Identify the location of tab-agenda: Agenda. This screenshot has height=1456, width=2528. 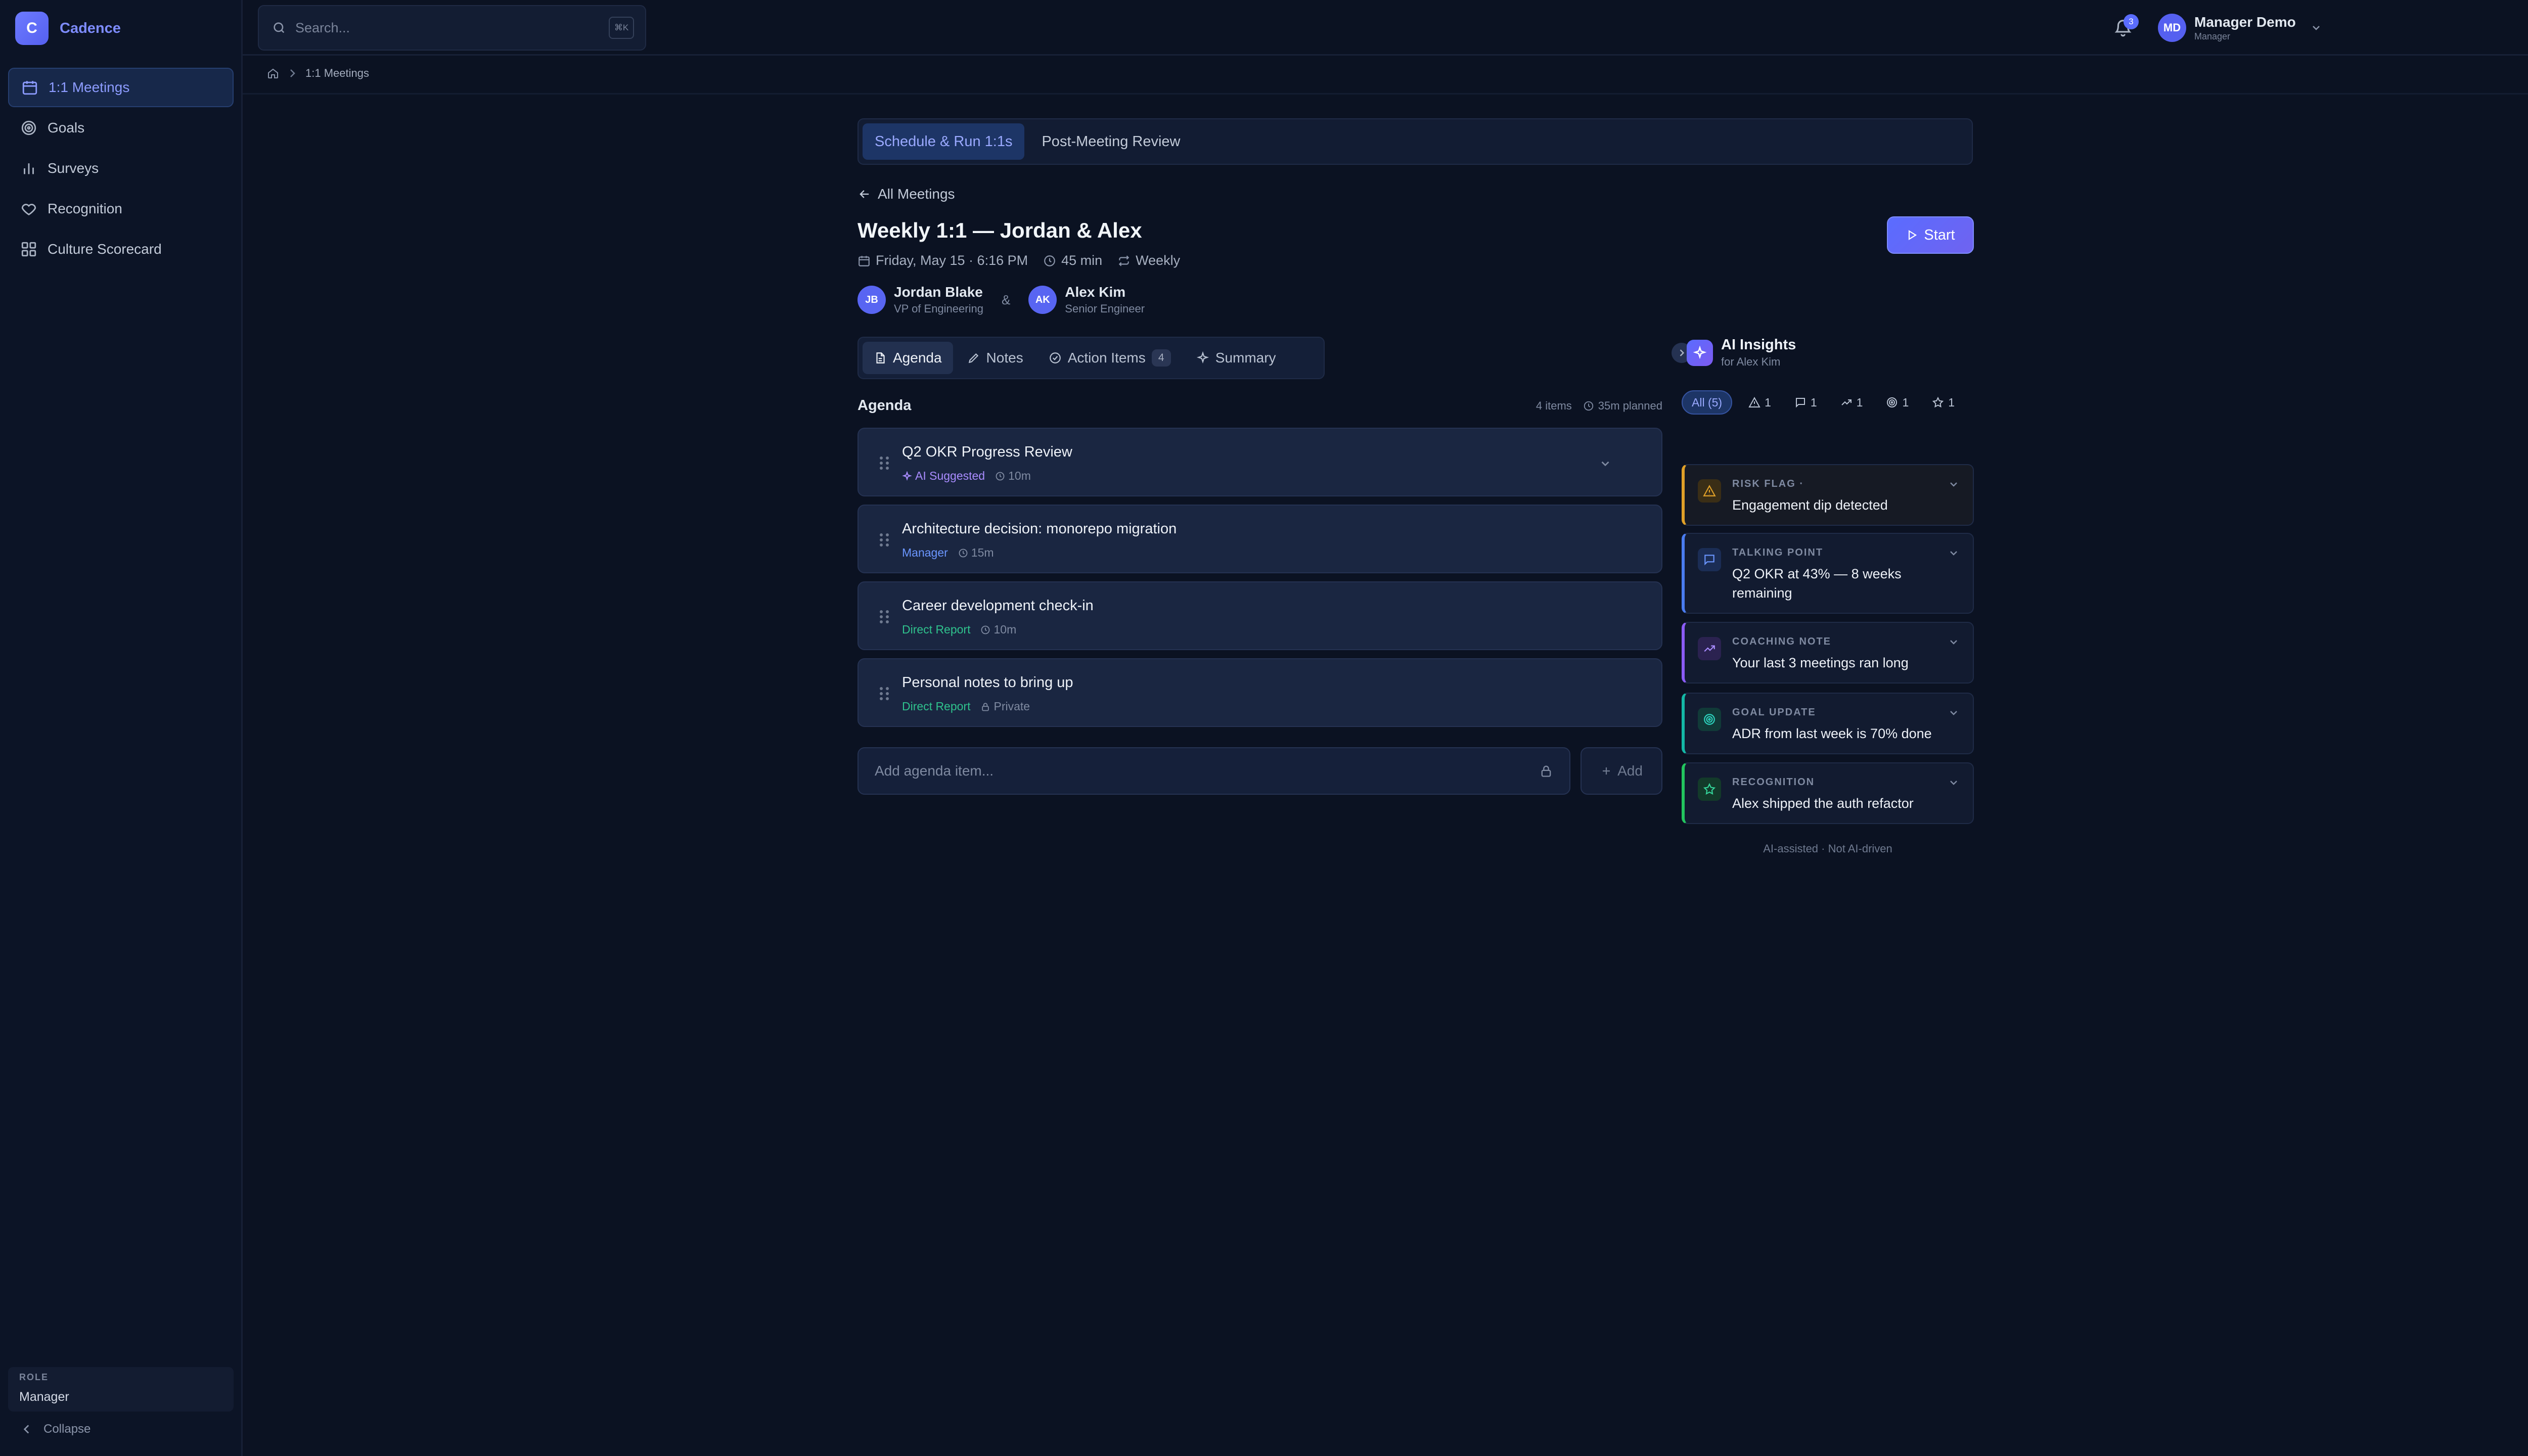
(908, 358).